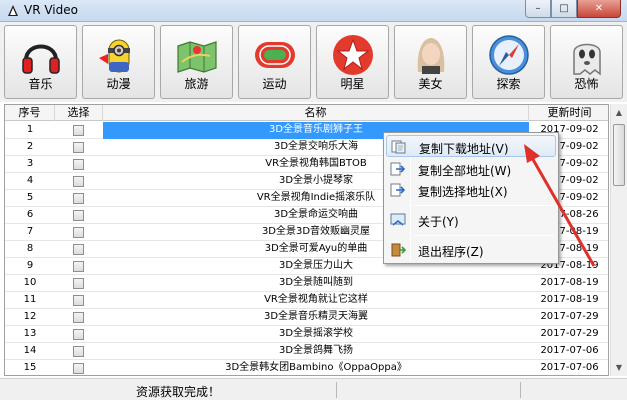 The width and height of the screenshot is (627, 400). What do you see at coordinates (316, 367) in the screenshot?
I see `row-name: 3D全景韩女团Bambino《OppaOppa》` at bounding box center [316, 367].